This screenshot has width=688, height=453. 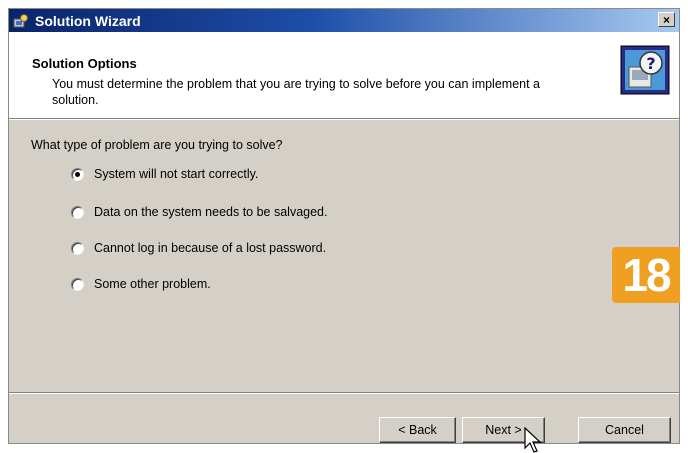 I want to click on mouse-pointer-icon, so click(x=533, y=440).